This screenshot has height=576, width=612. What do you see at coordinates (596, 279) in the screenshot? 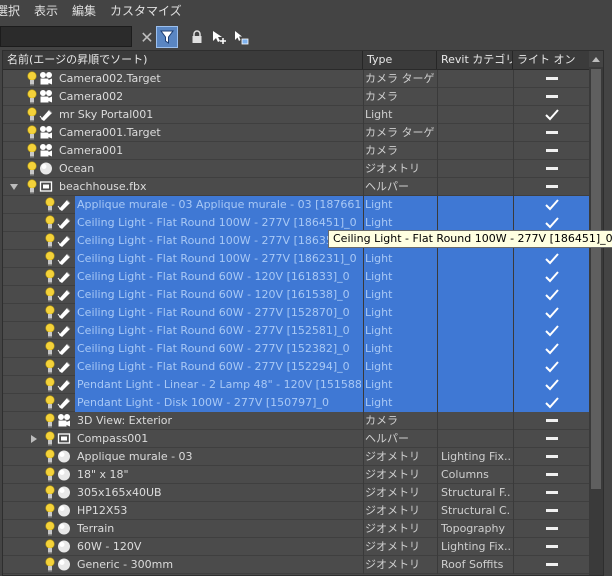
I see `scroll-thumb` at bounding box center [596, 279].